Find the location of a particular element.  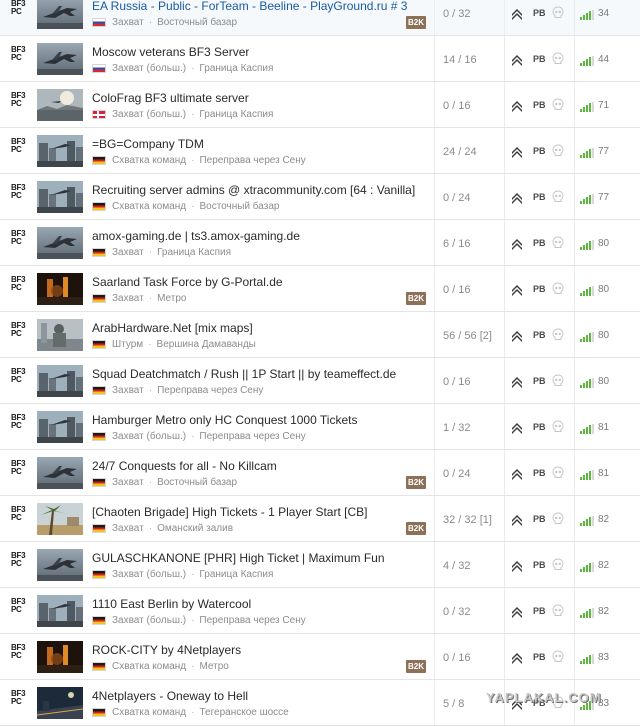

player-count: 32 / 32 [1] is located at coordinates (467, 520).